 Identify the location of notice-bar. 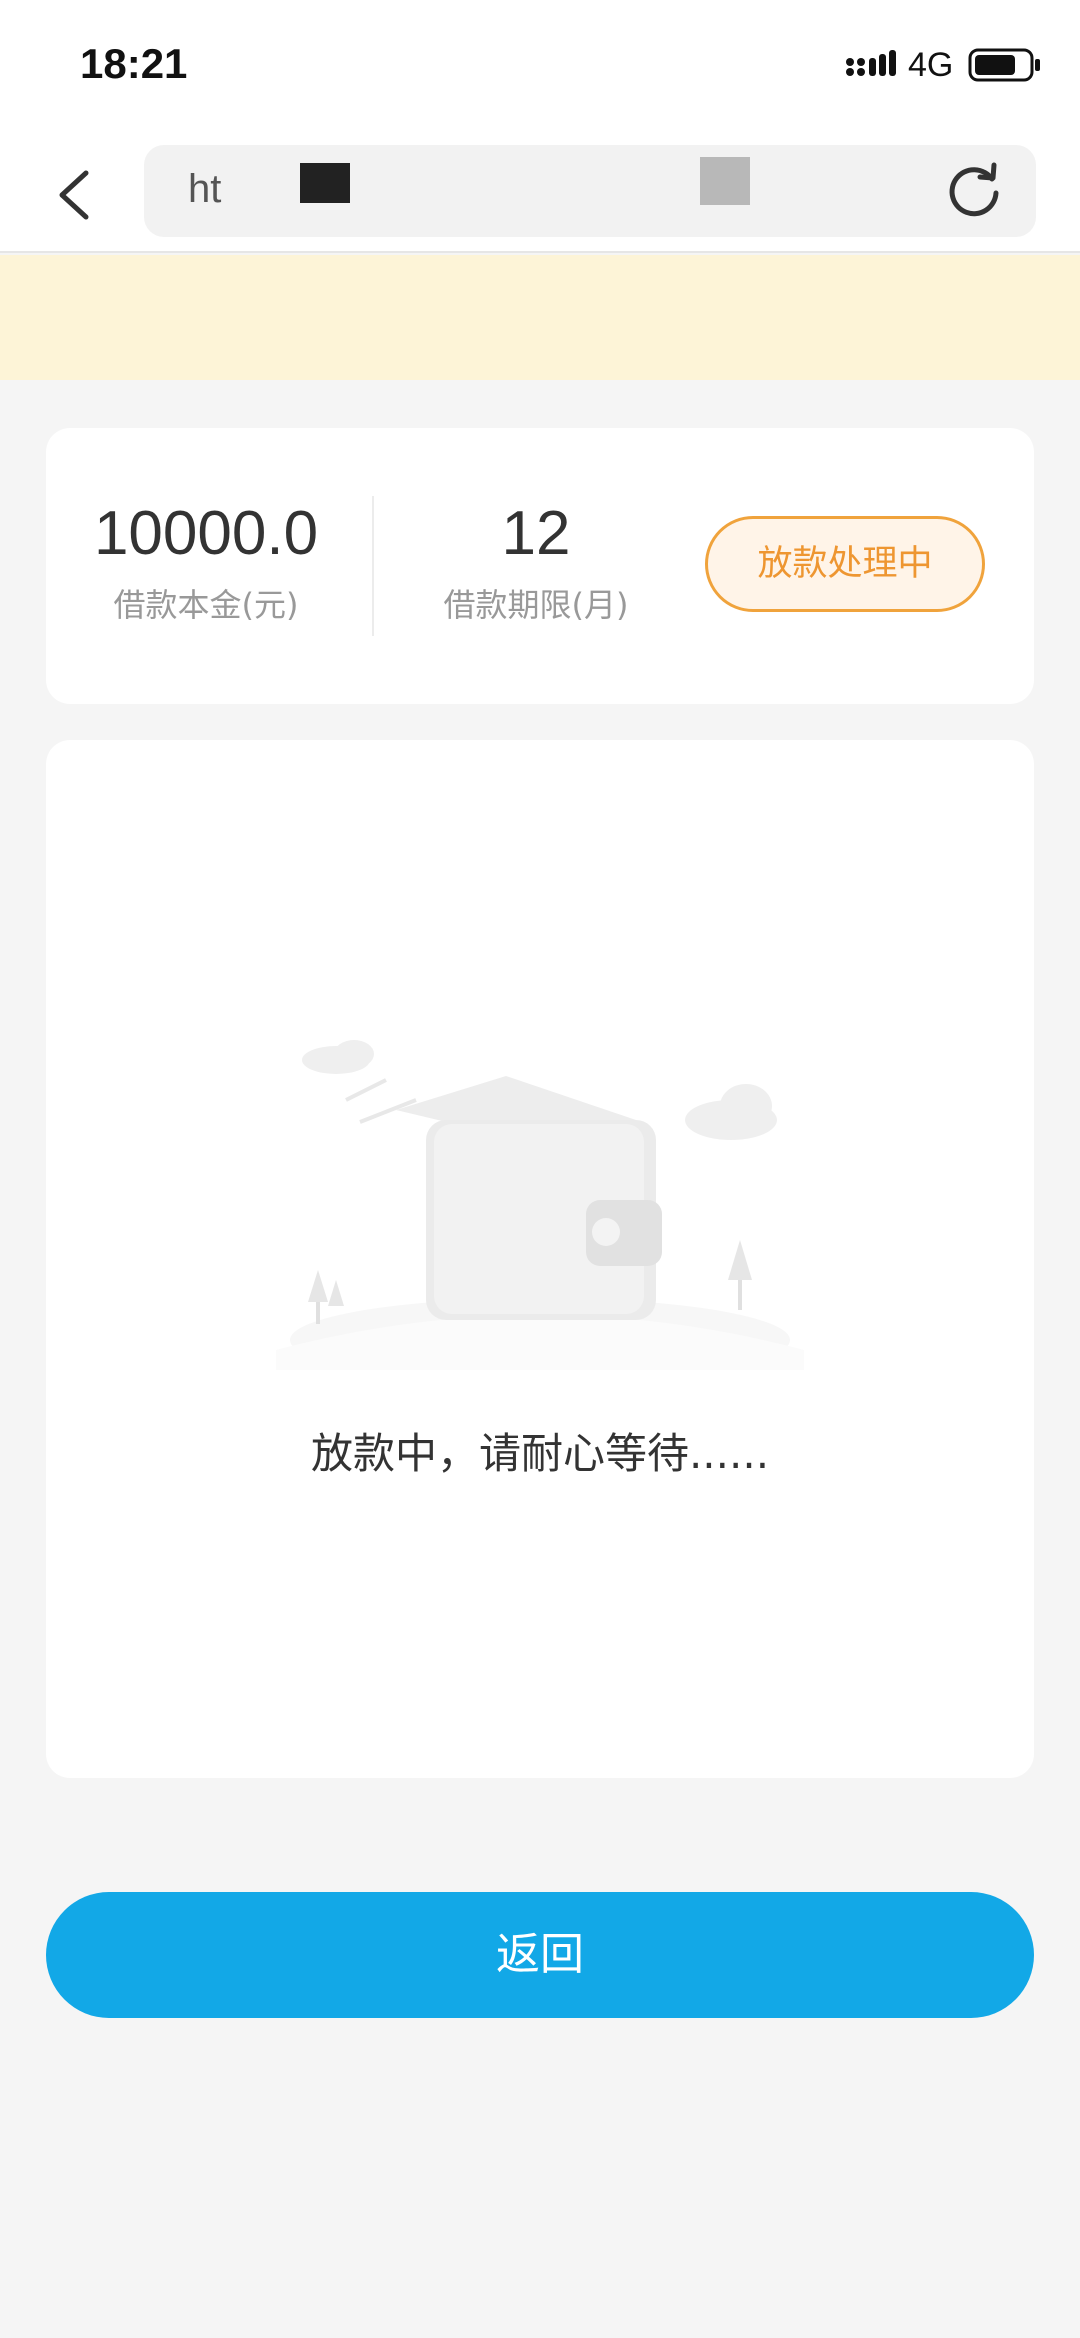
(540, 317).